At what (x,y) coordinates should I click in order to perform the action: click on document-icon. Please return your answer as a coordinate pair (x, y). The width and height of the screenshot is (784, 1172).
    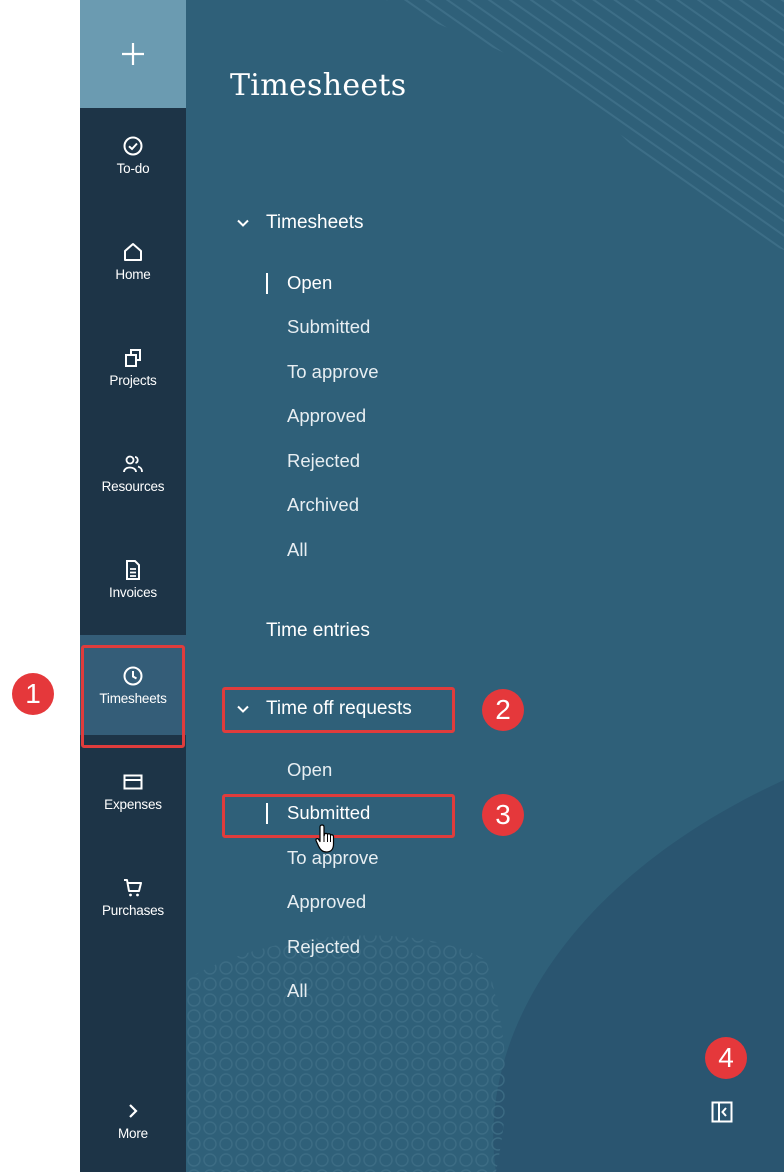
    Looking at the image, I should click on (133, 569).